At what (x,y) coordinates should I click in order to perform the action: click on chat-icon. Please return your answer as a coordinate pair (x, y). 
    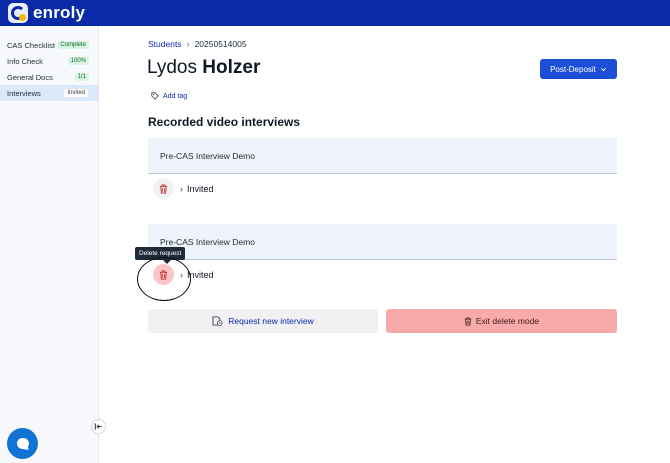
    Looking at the image, I should click on (22, 443).